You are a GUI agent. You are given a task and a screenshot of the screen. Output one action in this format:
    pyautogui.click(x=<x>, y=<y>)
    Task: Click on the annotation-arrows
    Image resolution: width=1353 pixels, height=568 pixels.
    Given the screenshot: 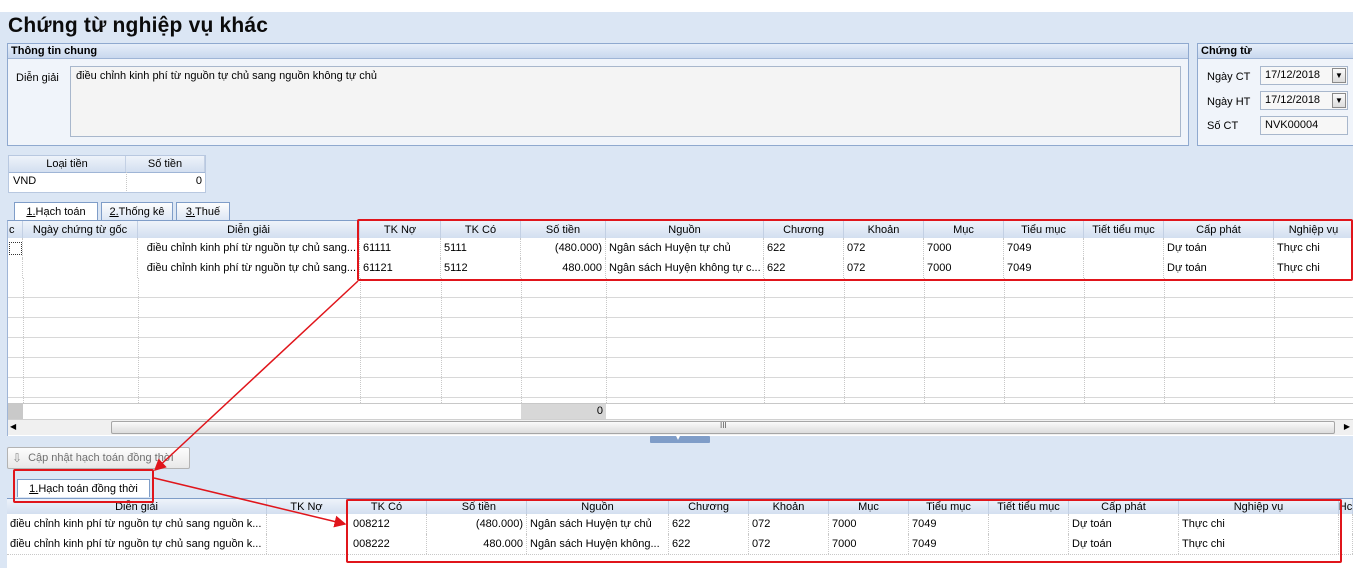 What is the action you would take?
    pyautogui.click(x=256, y=404)
    